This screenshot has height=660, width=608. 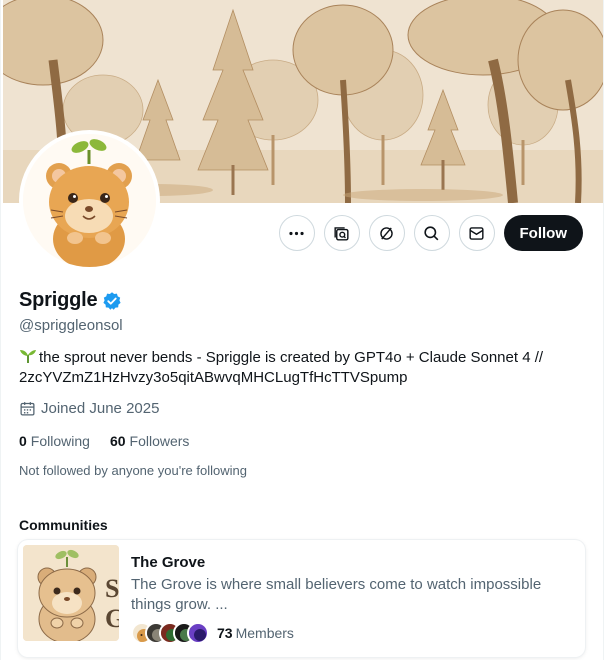 I want to click on follow-stats: 0 Following 60 Followers, so click(x=104, y=441).